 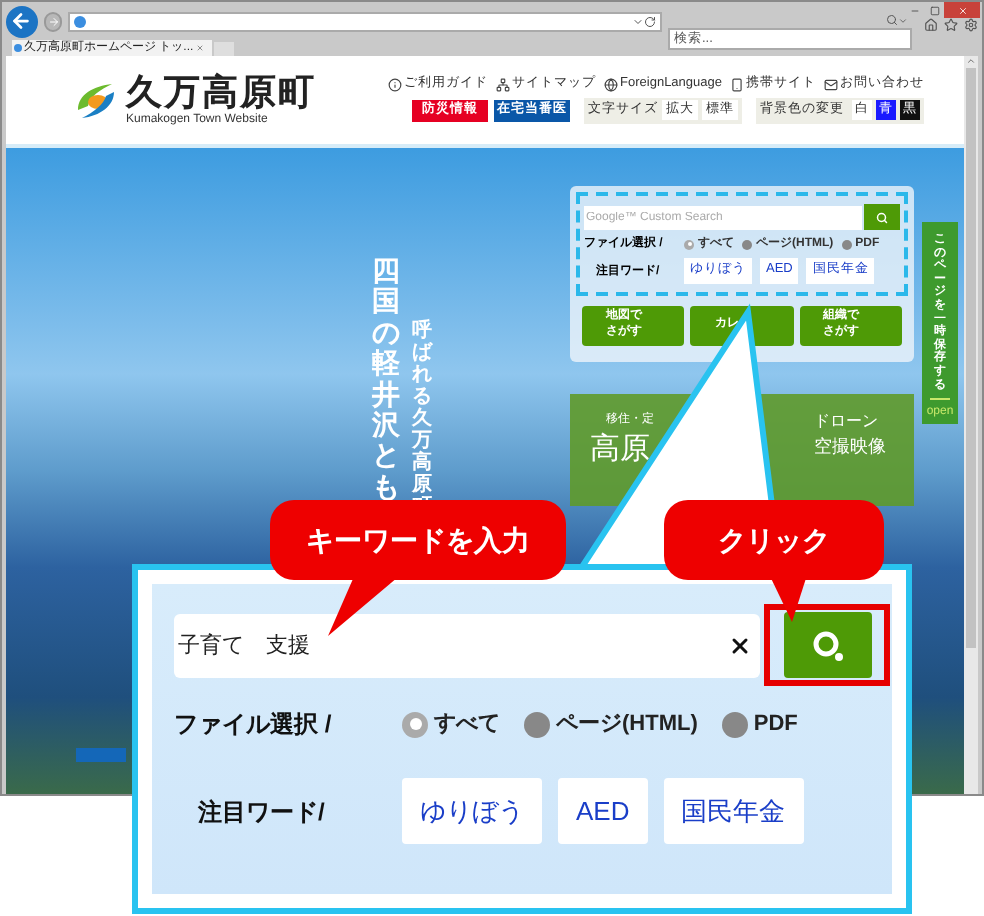 What do you see at coordinates (850, 447) in the screenshot?
I see `banner-title: 空撮映像` at bounding box center [850, 447].